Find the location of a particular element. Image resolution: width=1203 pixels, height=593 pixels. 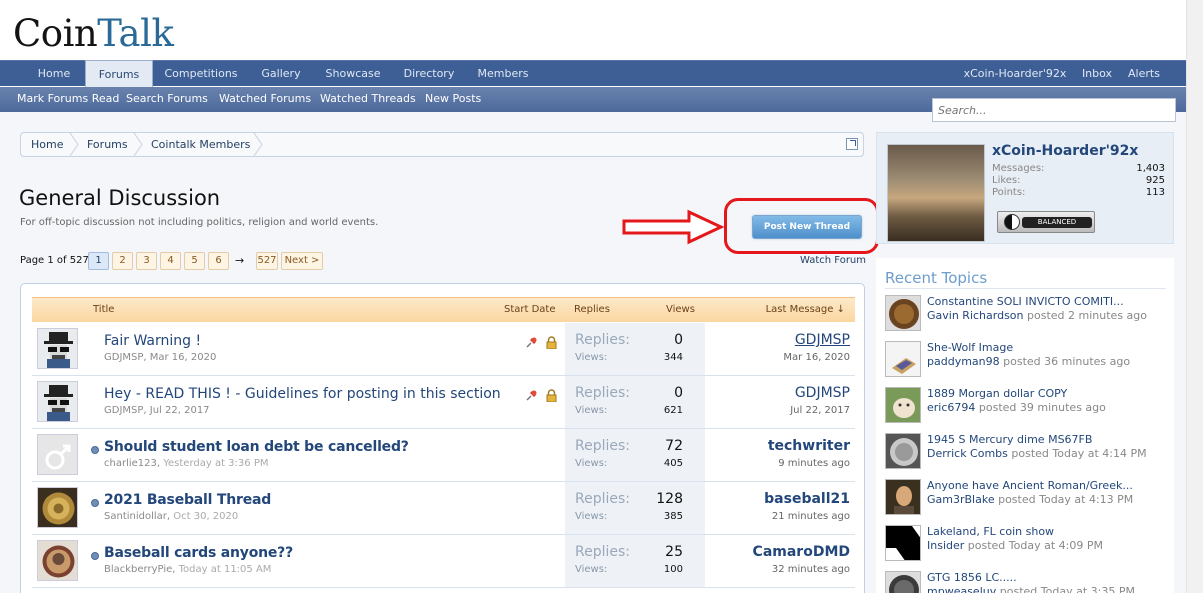

topic-title: She-Wolf Image is located at coordinates (970, 347).